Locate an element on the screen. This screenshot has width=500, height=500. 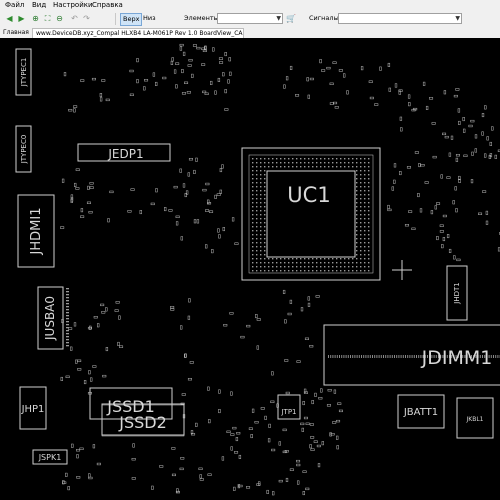
elements-label: Элементы: is located at coordinates (202, 18).